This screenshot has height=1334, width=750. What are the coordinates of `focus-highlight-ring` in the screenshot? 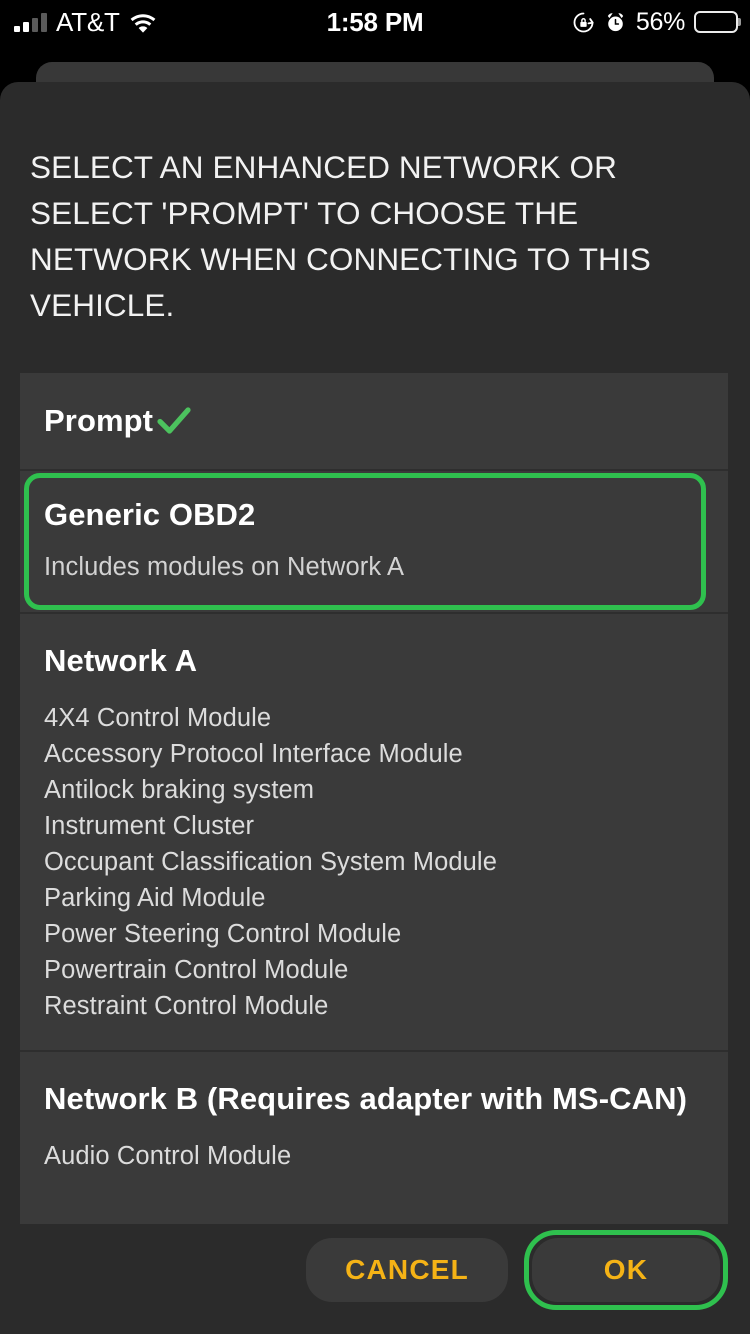 It's located at (365, 541).